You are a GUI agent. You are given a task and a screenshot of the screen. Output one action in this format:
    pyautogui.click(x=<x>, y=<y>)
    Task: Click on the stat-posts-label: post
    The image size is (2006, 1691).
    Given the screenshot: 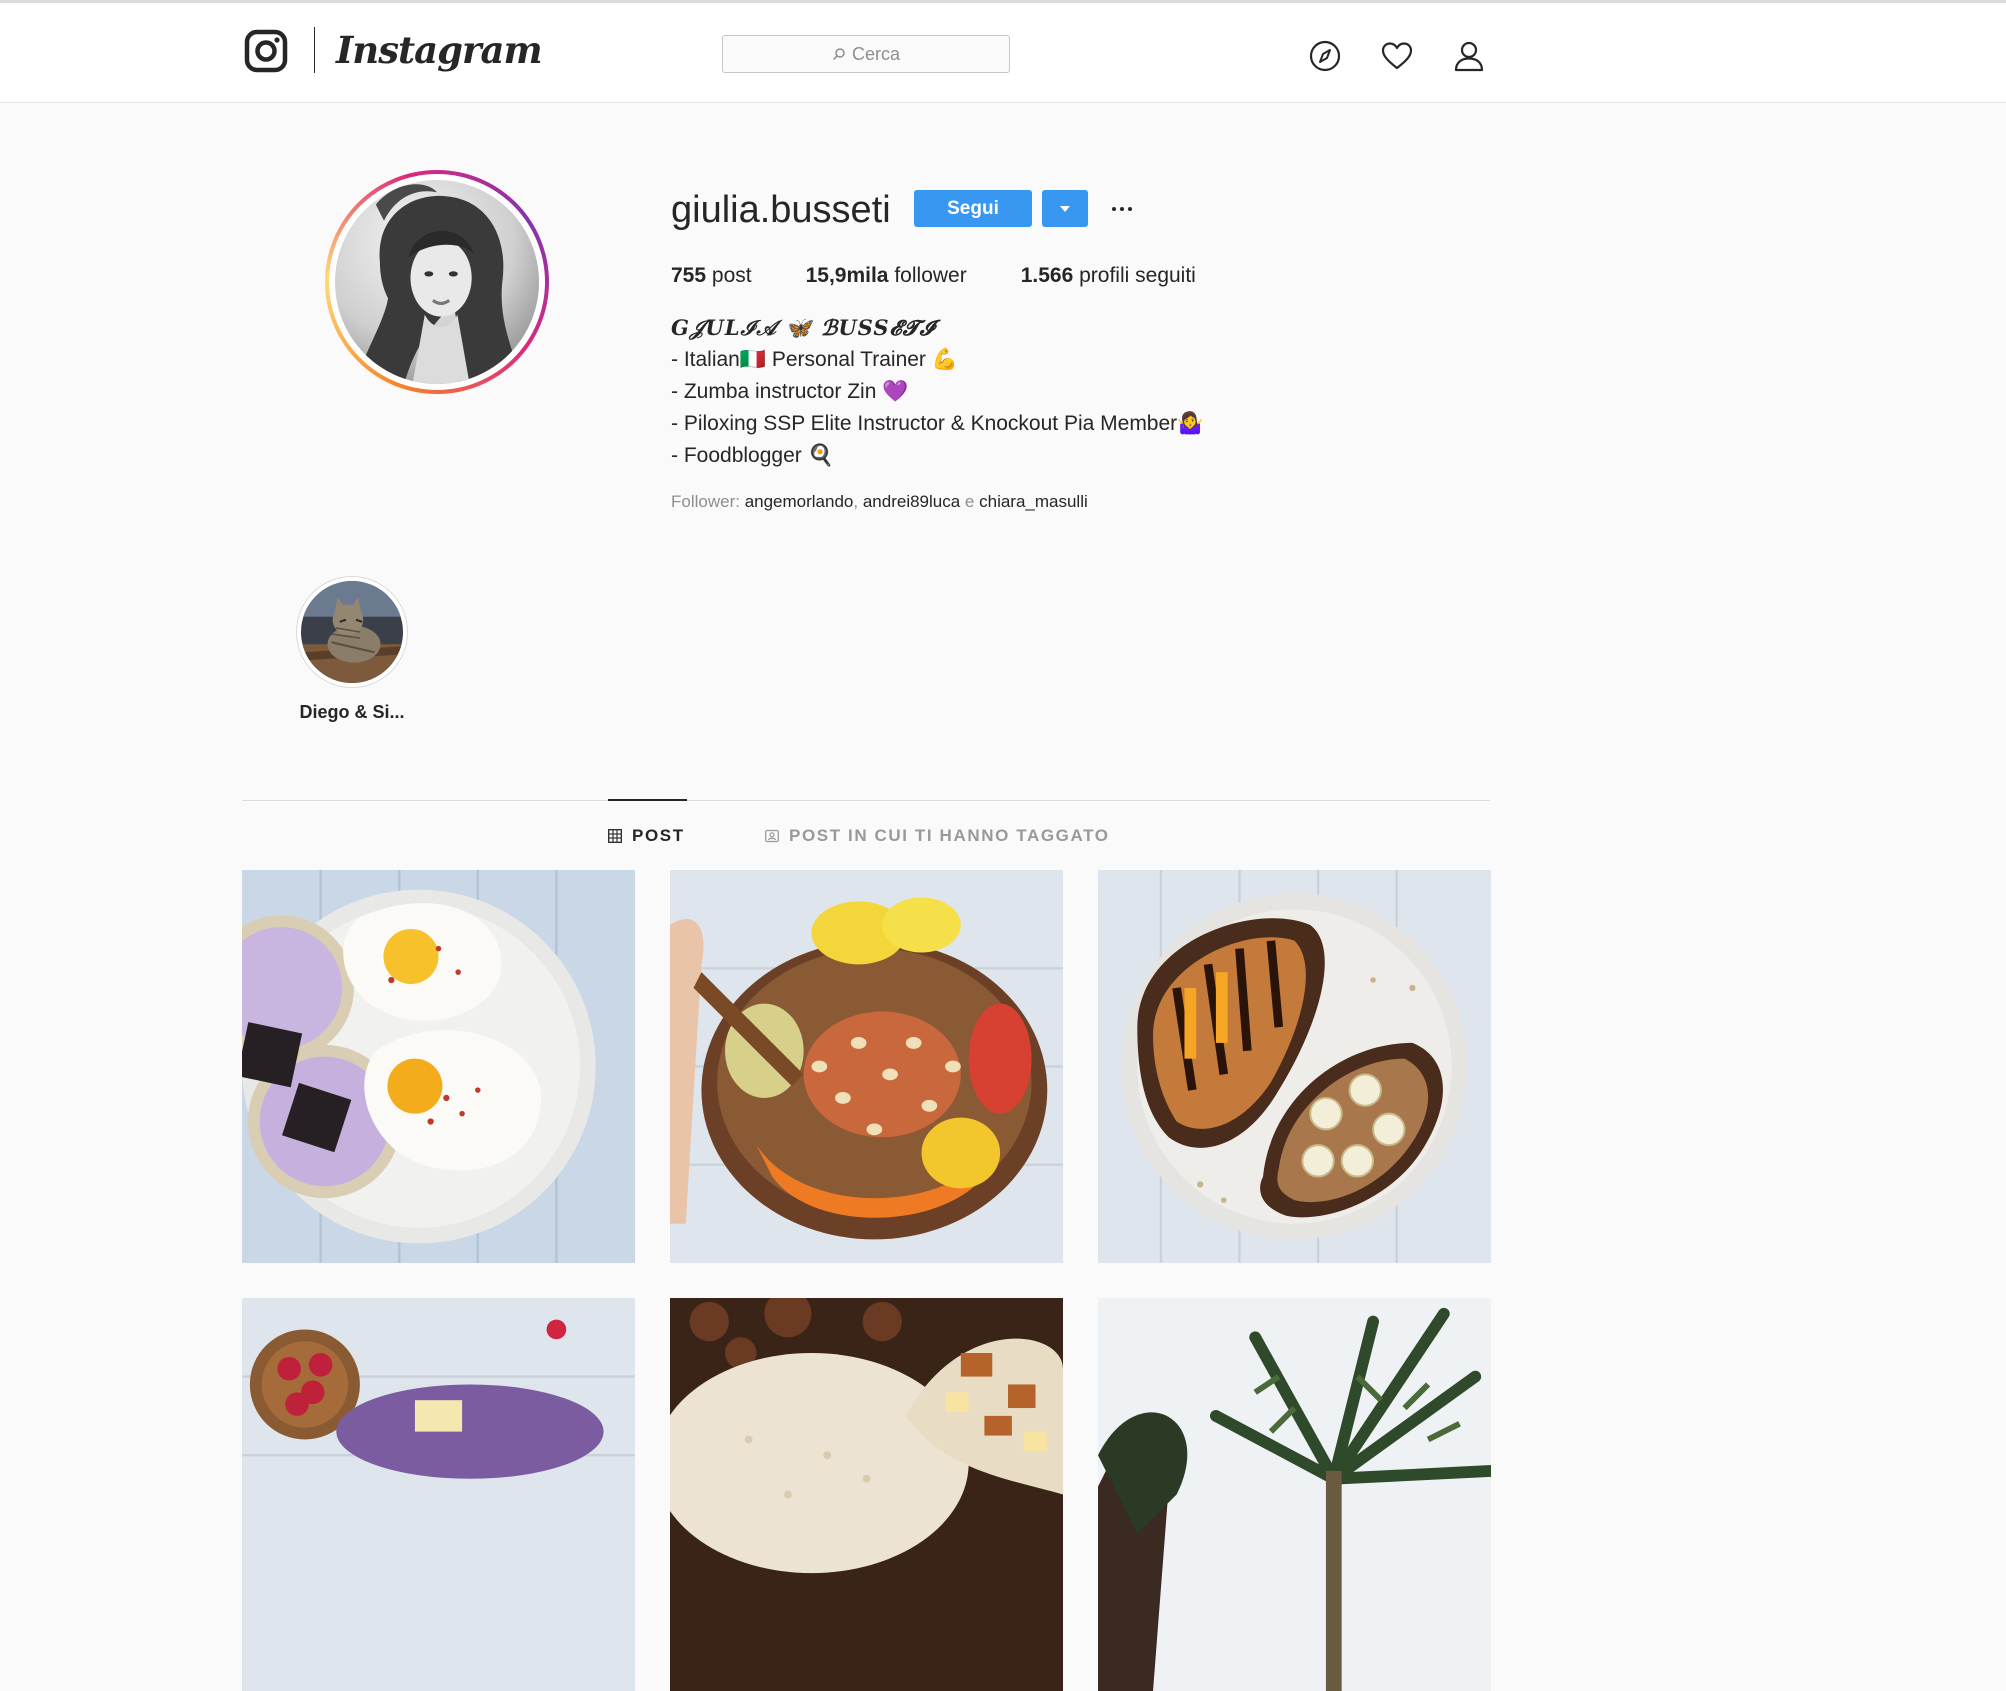 What is the action you would take?
    pyautogui.click(x=731, y=275)
    